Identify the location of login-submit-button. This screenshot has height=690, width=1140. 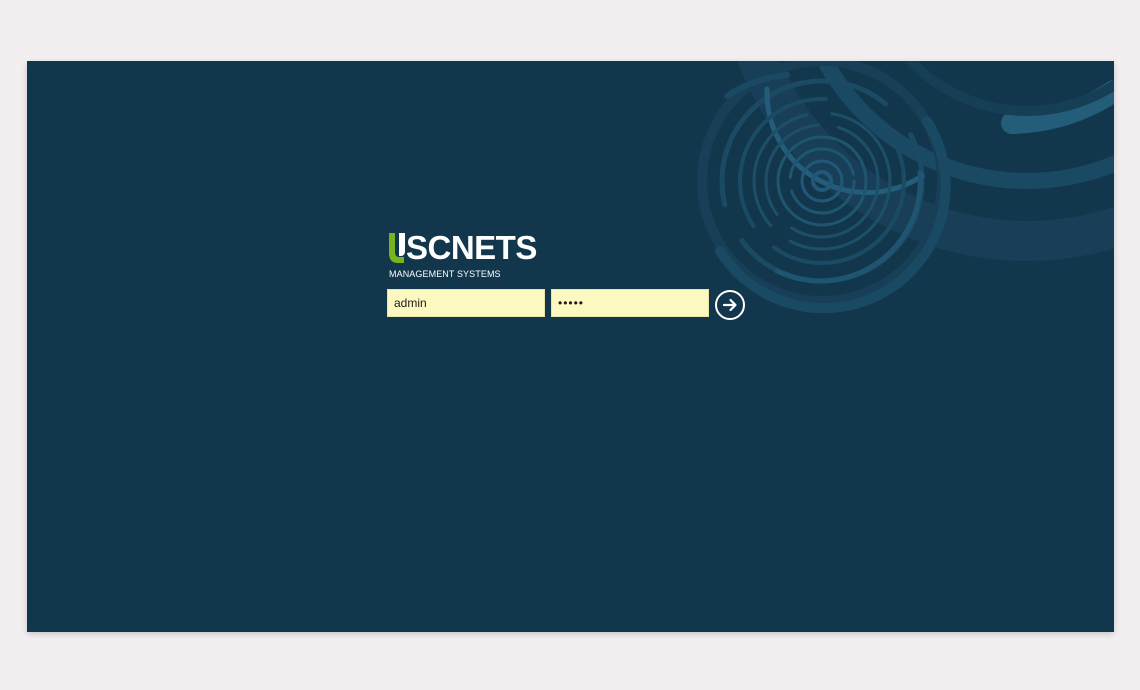
(730, 305).